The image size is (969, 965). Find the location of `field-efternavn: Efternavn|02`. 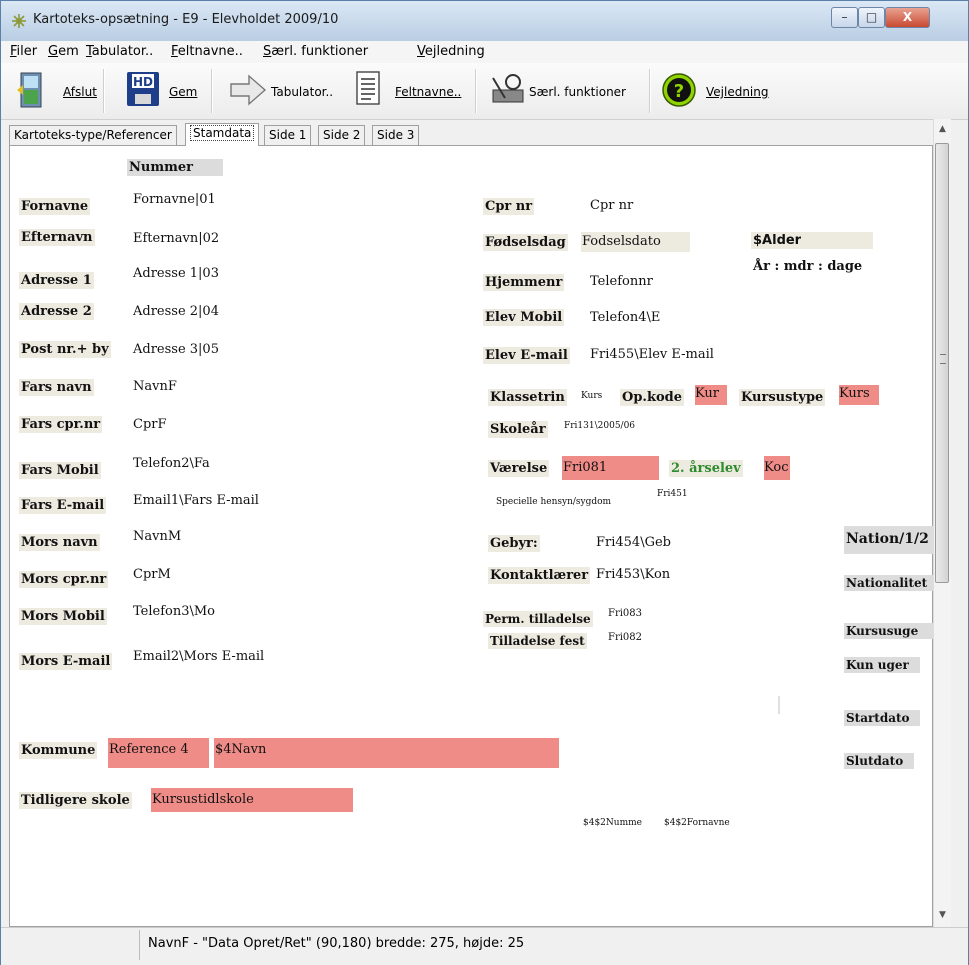

field-efternavn: Efternavn|02 is located at coordinates (176, 238).